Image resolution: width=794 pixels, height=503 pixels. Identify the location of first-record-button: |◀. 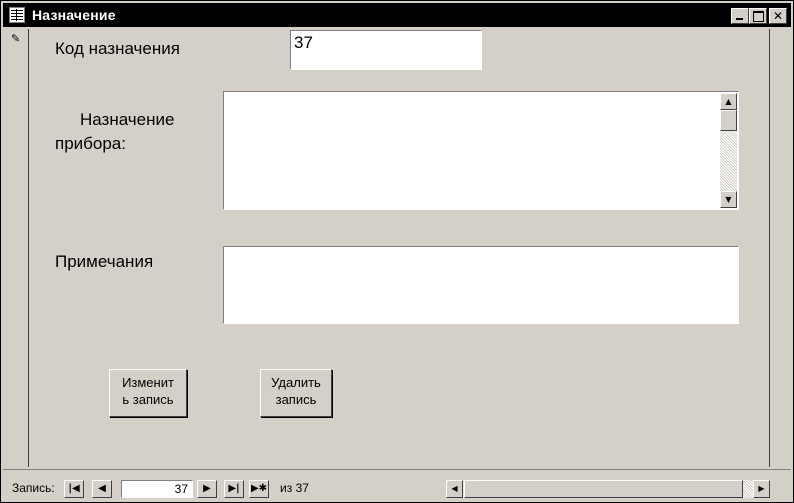
(74, 489).